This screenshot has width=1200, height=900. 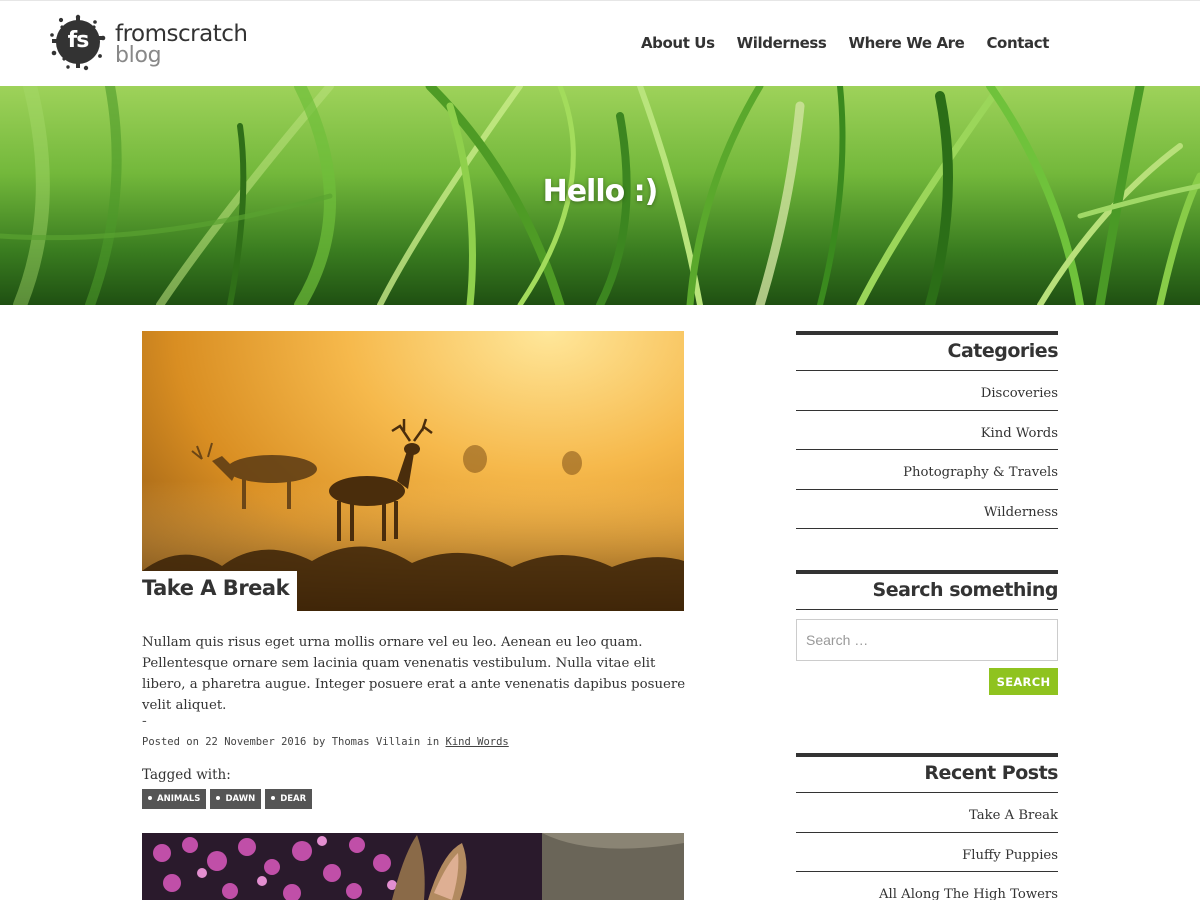 I want to click on meta-by: by, so click(x=319, y=742).